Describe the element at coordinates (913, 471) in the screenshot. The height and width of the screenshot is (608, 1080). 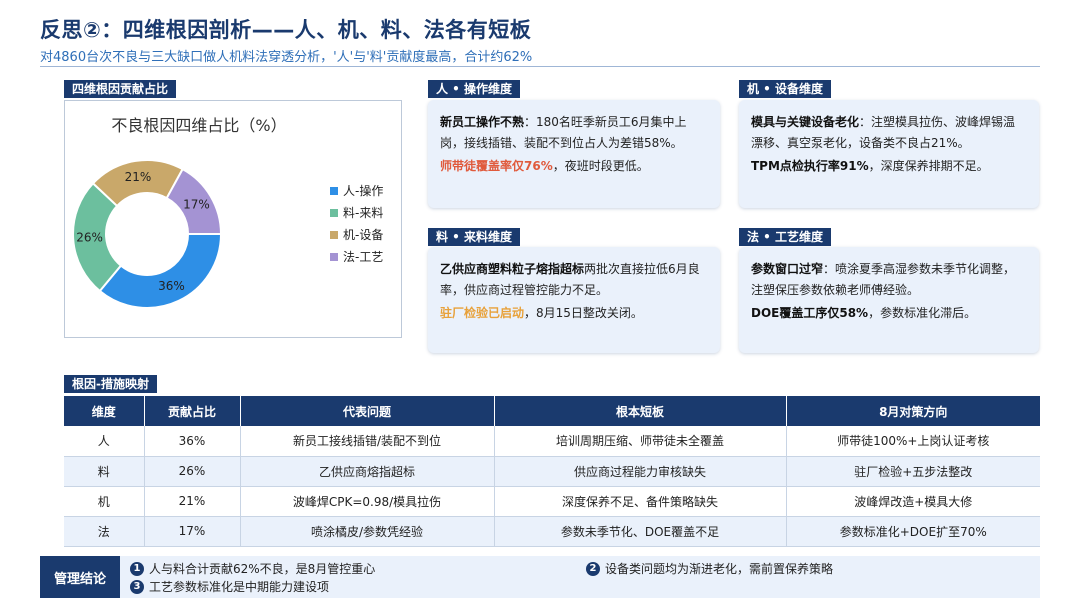
I see `table-cell: 驻厂检验+五步法整改` at that location.